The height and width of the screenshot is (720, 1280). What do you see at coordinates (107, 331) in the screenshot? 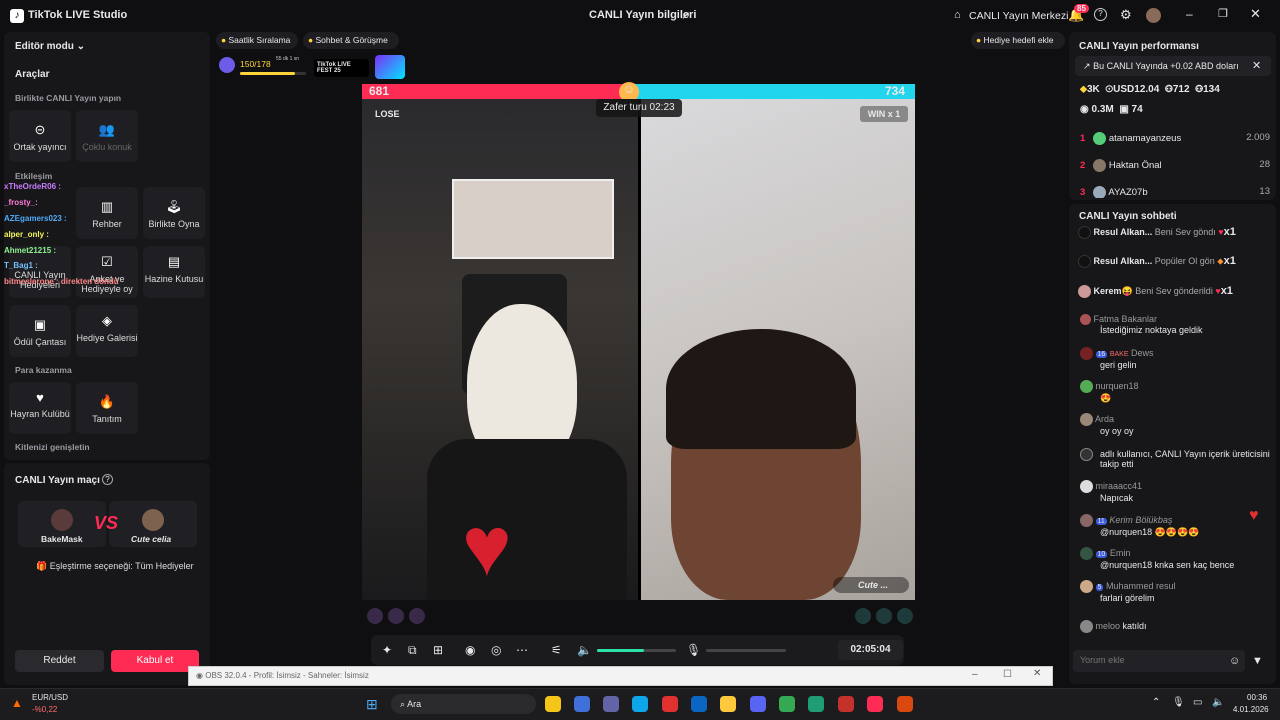
I see `gift-gallery-tile: ◈ Hediye Galerisi` at bounding box center [107, 331].